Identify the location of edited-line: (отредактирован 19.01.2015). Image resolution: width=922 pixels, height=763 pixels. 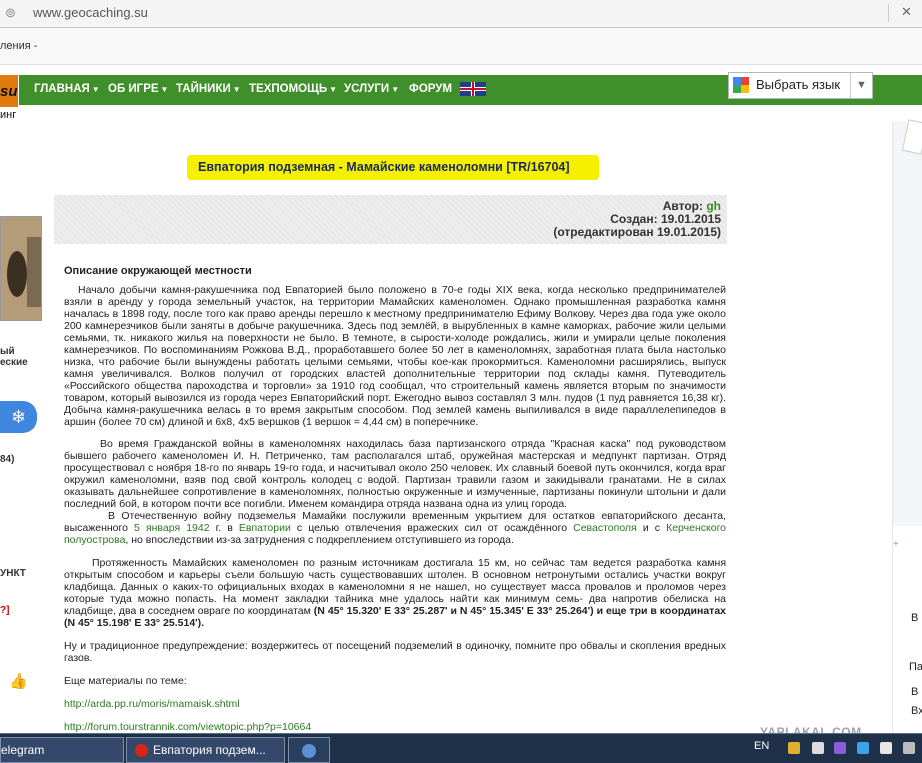
(637, 232).